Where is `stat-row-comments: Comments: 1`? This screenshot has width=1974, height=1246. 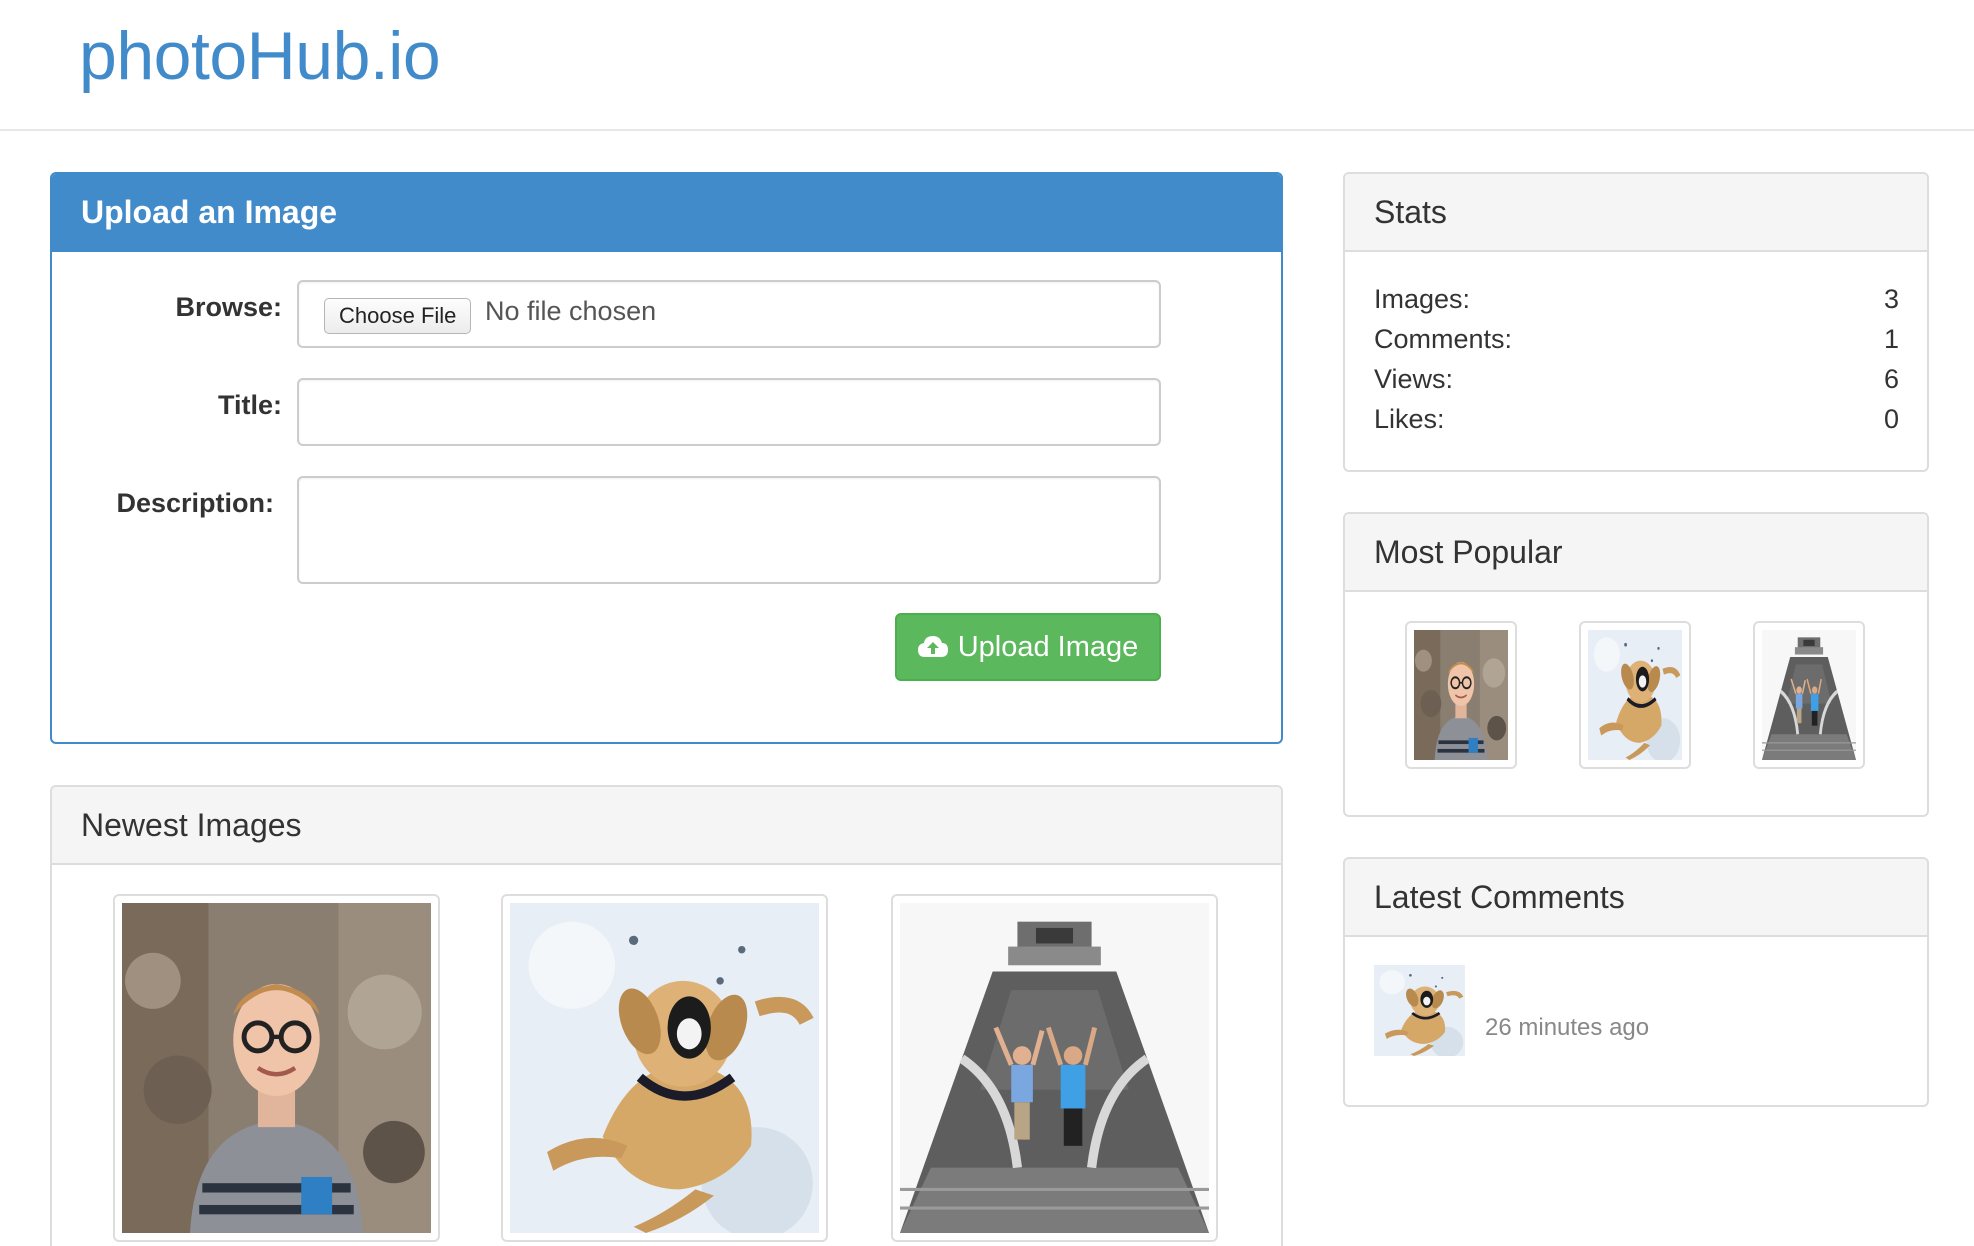
stat-row-comments: Comments: 1 is located at coordinates (1636, 339).